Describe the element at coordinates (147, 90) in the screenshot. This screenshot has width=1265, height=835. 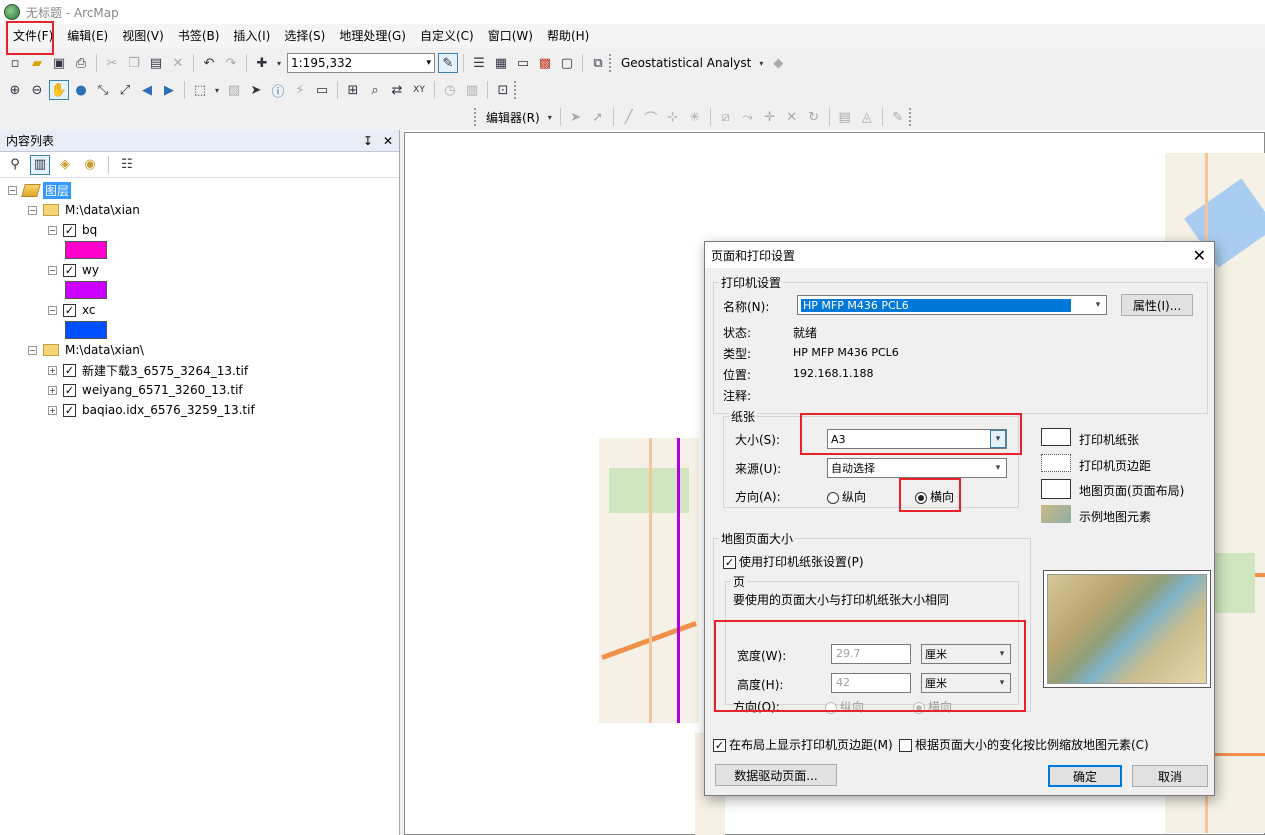
I see `back-icon: ◀` at that location.